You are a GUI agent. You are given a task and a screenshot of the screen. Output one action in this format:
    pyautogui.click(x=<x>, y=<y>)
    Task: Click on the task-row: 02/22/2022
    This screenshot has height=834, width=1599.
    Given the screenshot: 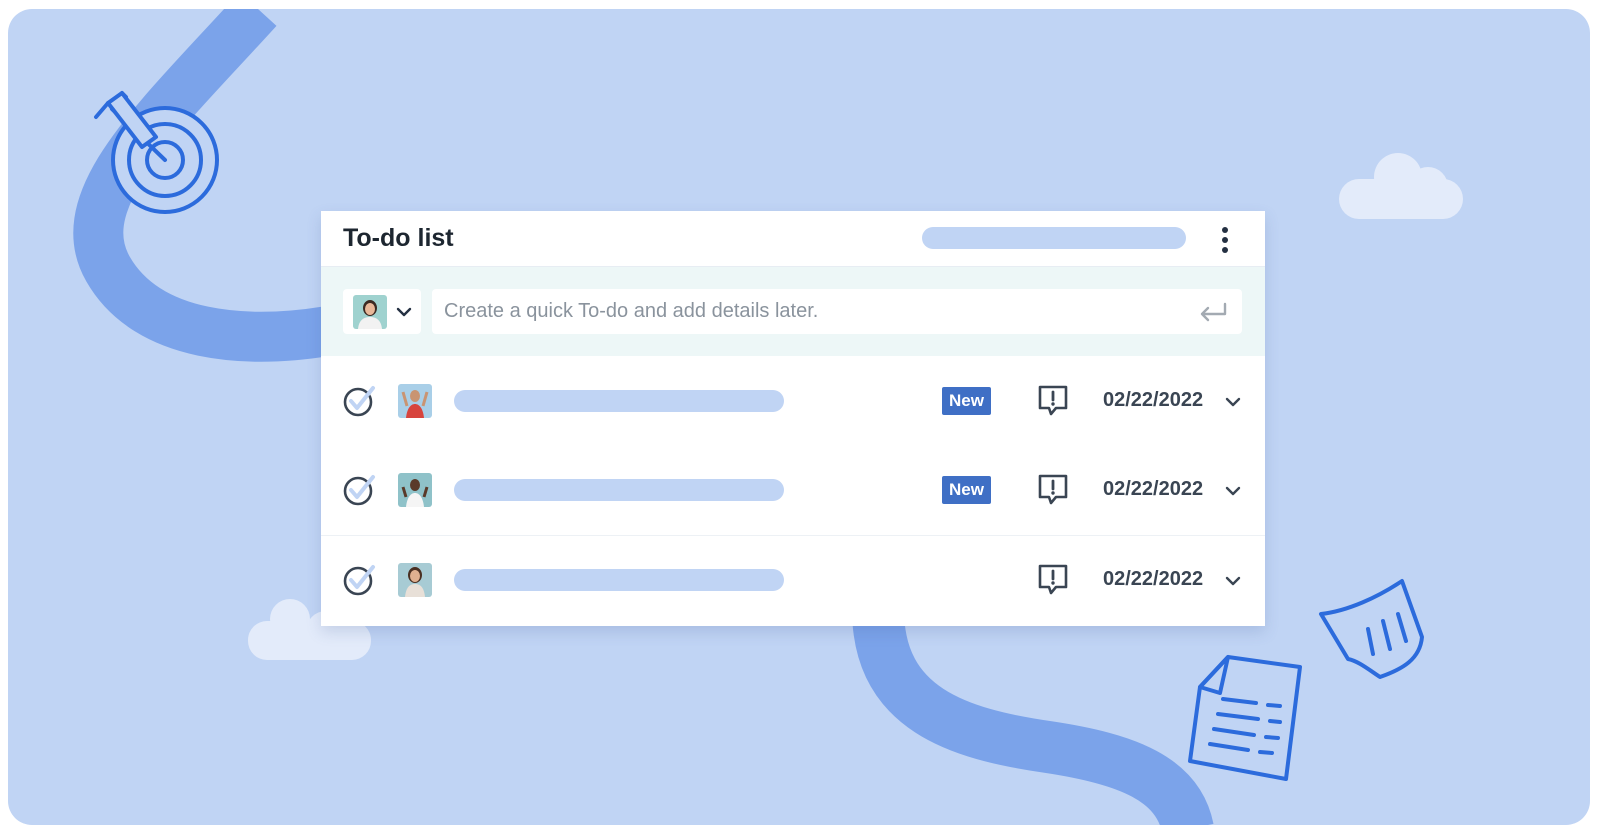 What is the action you would take?
    pyautogui.click(x=793, y=579)
    